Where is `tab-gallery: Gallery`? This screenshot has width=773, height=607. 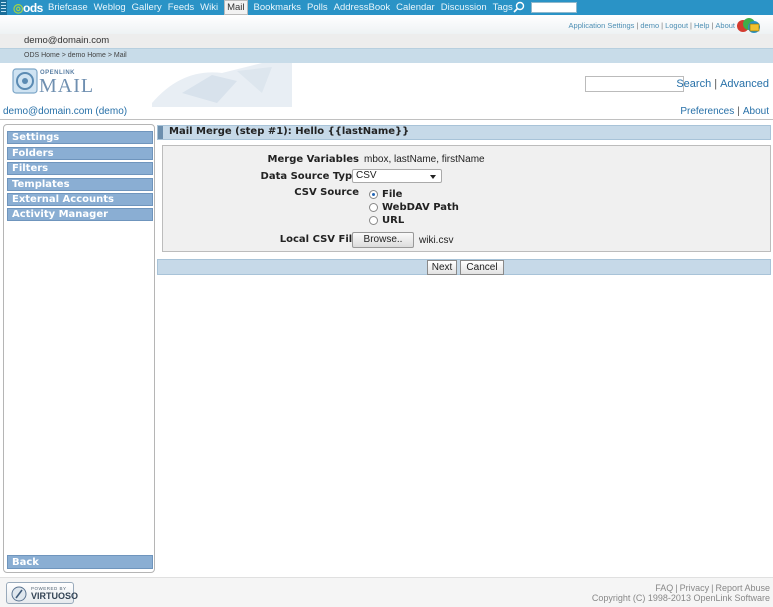 tab-gallery: Gallery is located at coordinates (147, 7).